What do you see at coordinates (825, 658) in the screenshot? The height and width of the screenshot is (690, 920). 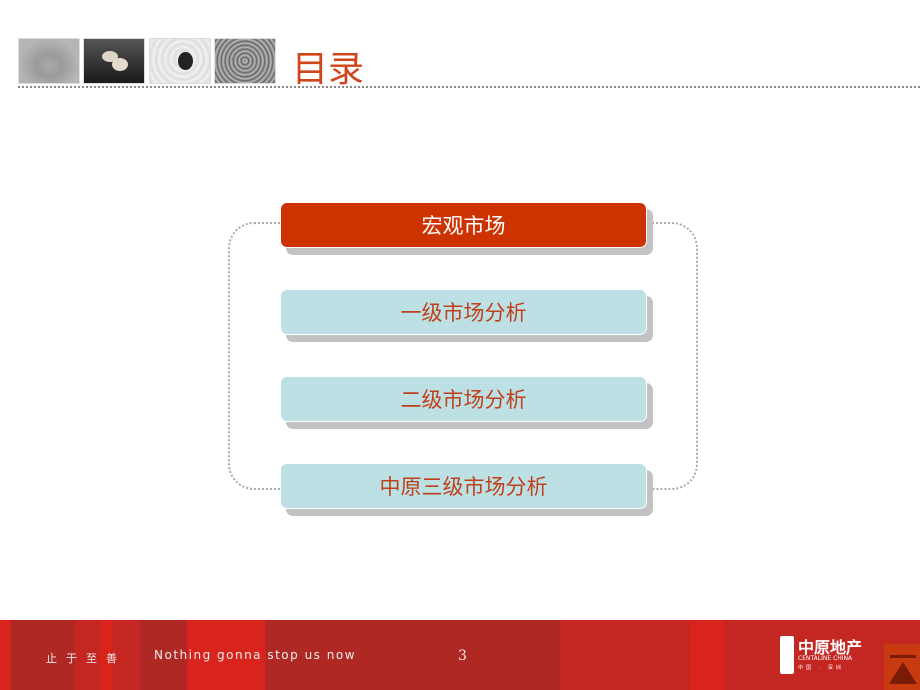 I see `logo-text-en: CENTALINE CHINA` at bounding box center [825, 658].